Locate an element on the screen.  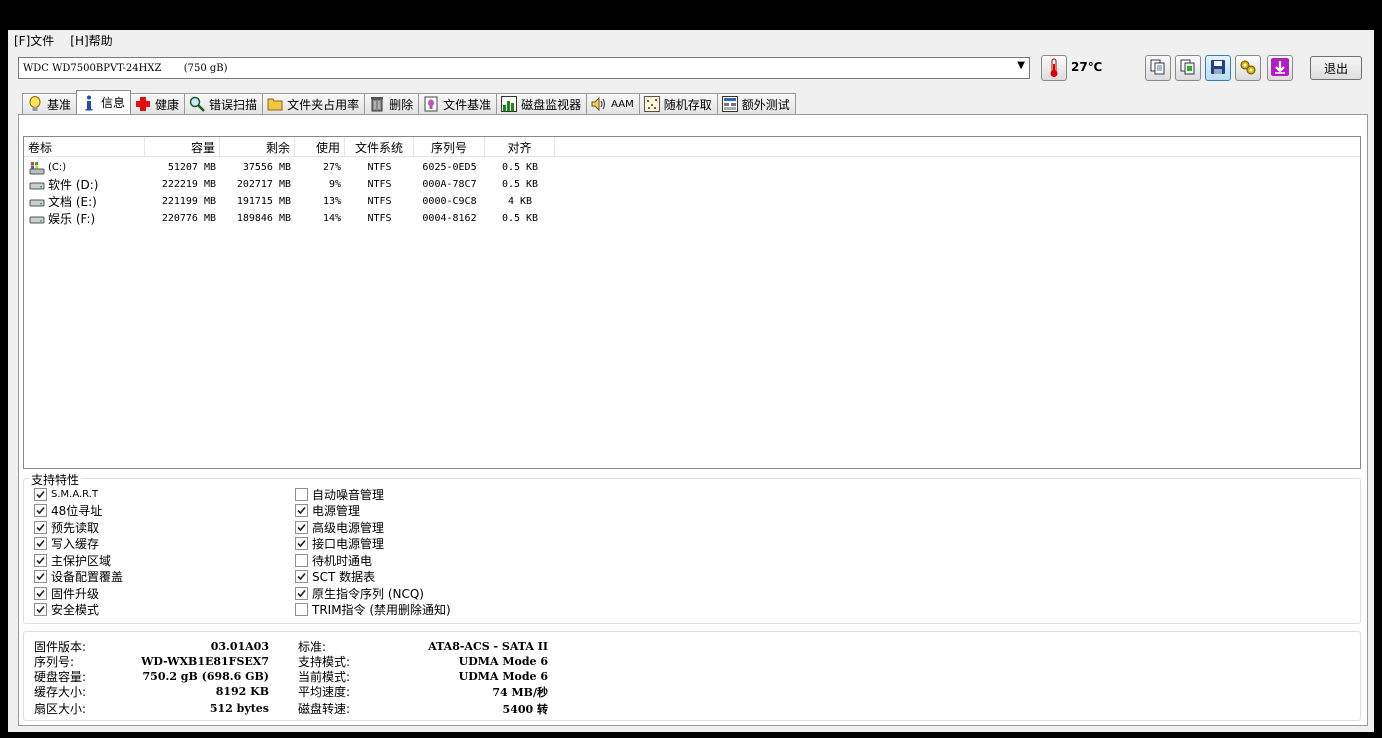
copy-icon is located at coordinates (1158, 68).